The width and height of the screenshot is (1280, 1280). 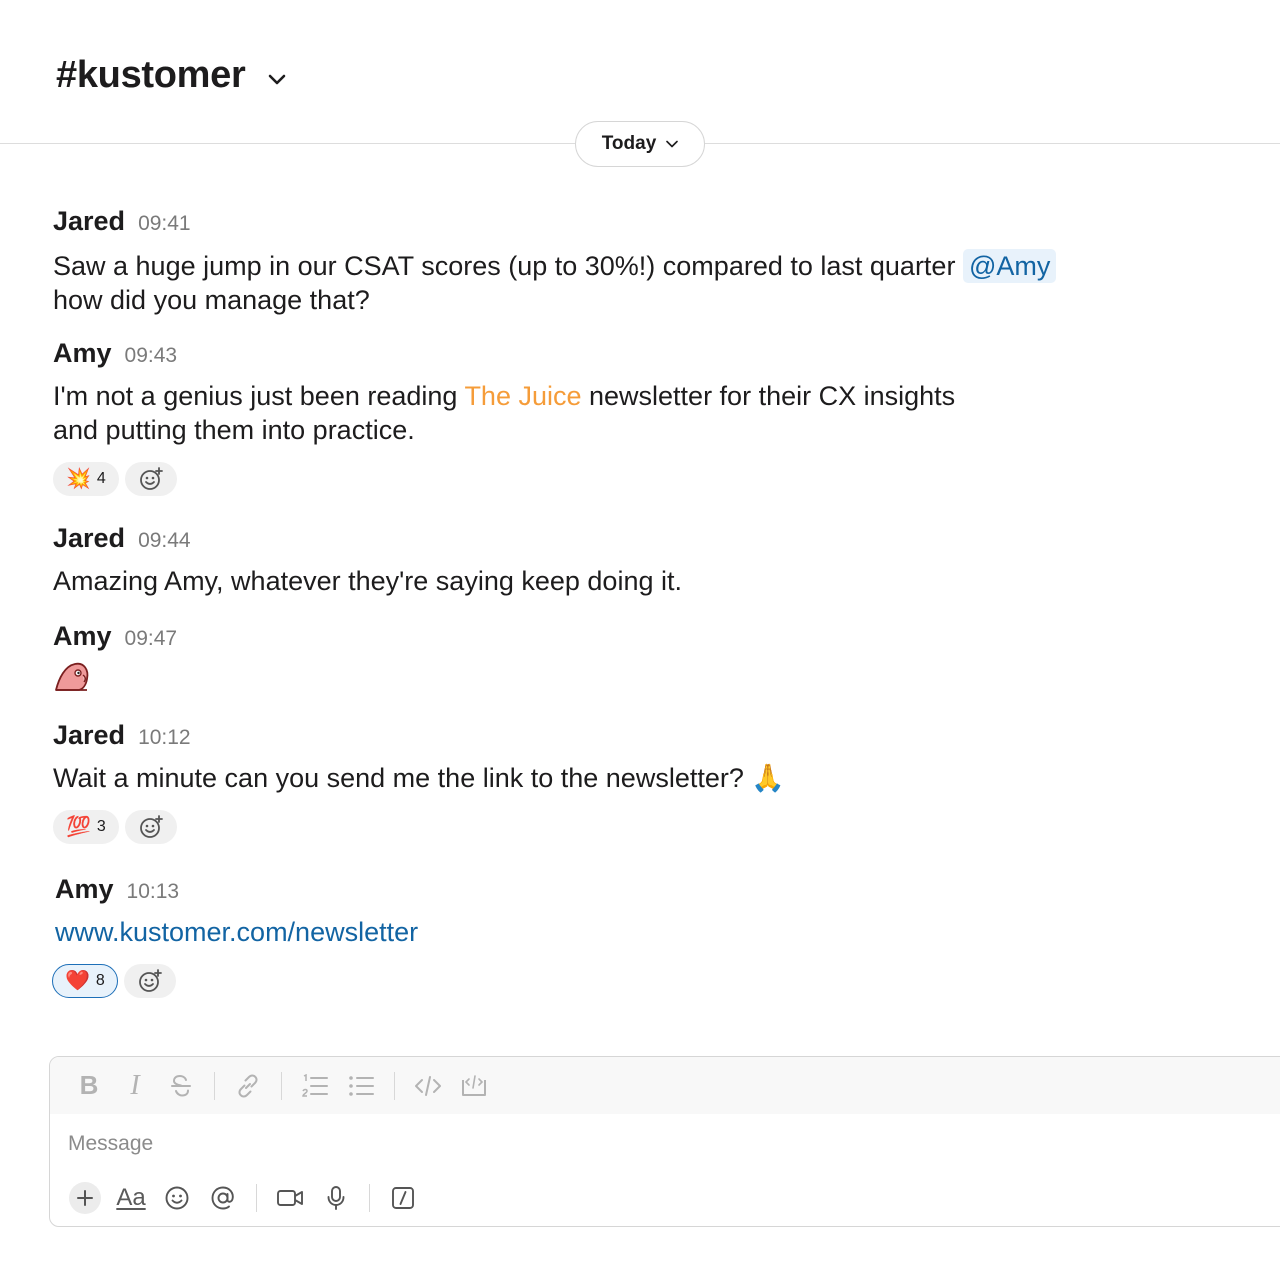 What do you see at coordinates (668, 1144) in the screenshot?
I see `message-input` at bounding box center [668, 1144].